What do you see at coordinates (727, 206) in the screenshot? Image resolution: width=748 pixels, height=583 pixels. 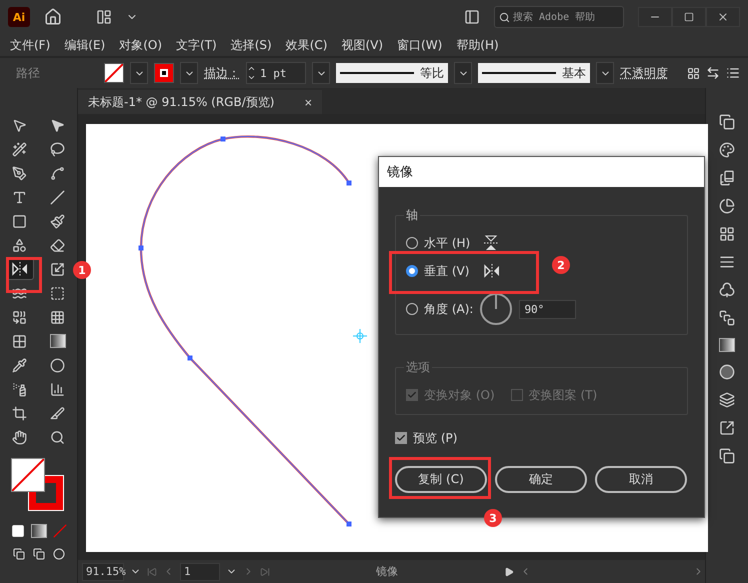 I see `pie-icon` at bounding box center [727, 206].